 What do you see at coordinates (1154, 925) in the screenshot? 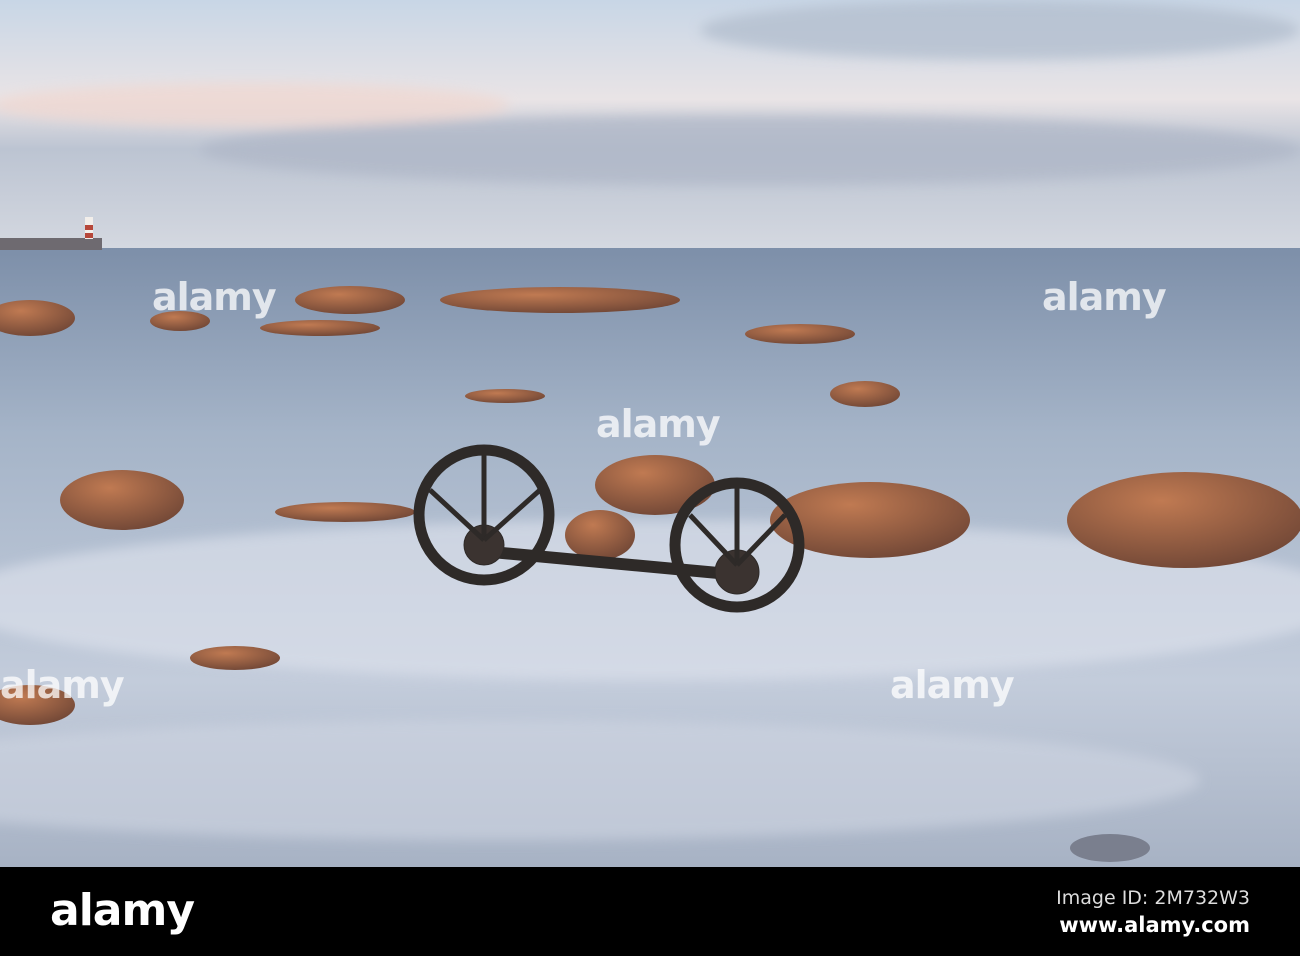
I see `site-url: www.alamy.com` at bounding box center [1154, 925].